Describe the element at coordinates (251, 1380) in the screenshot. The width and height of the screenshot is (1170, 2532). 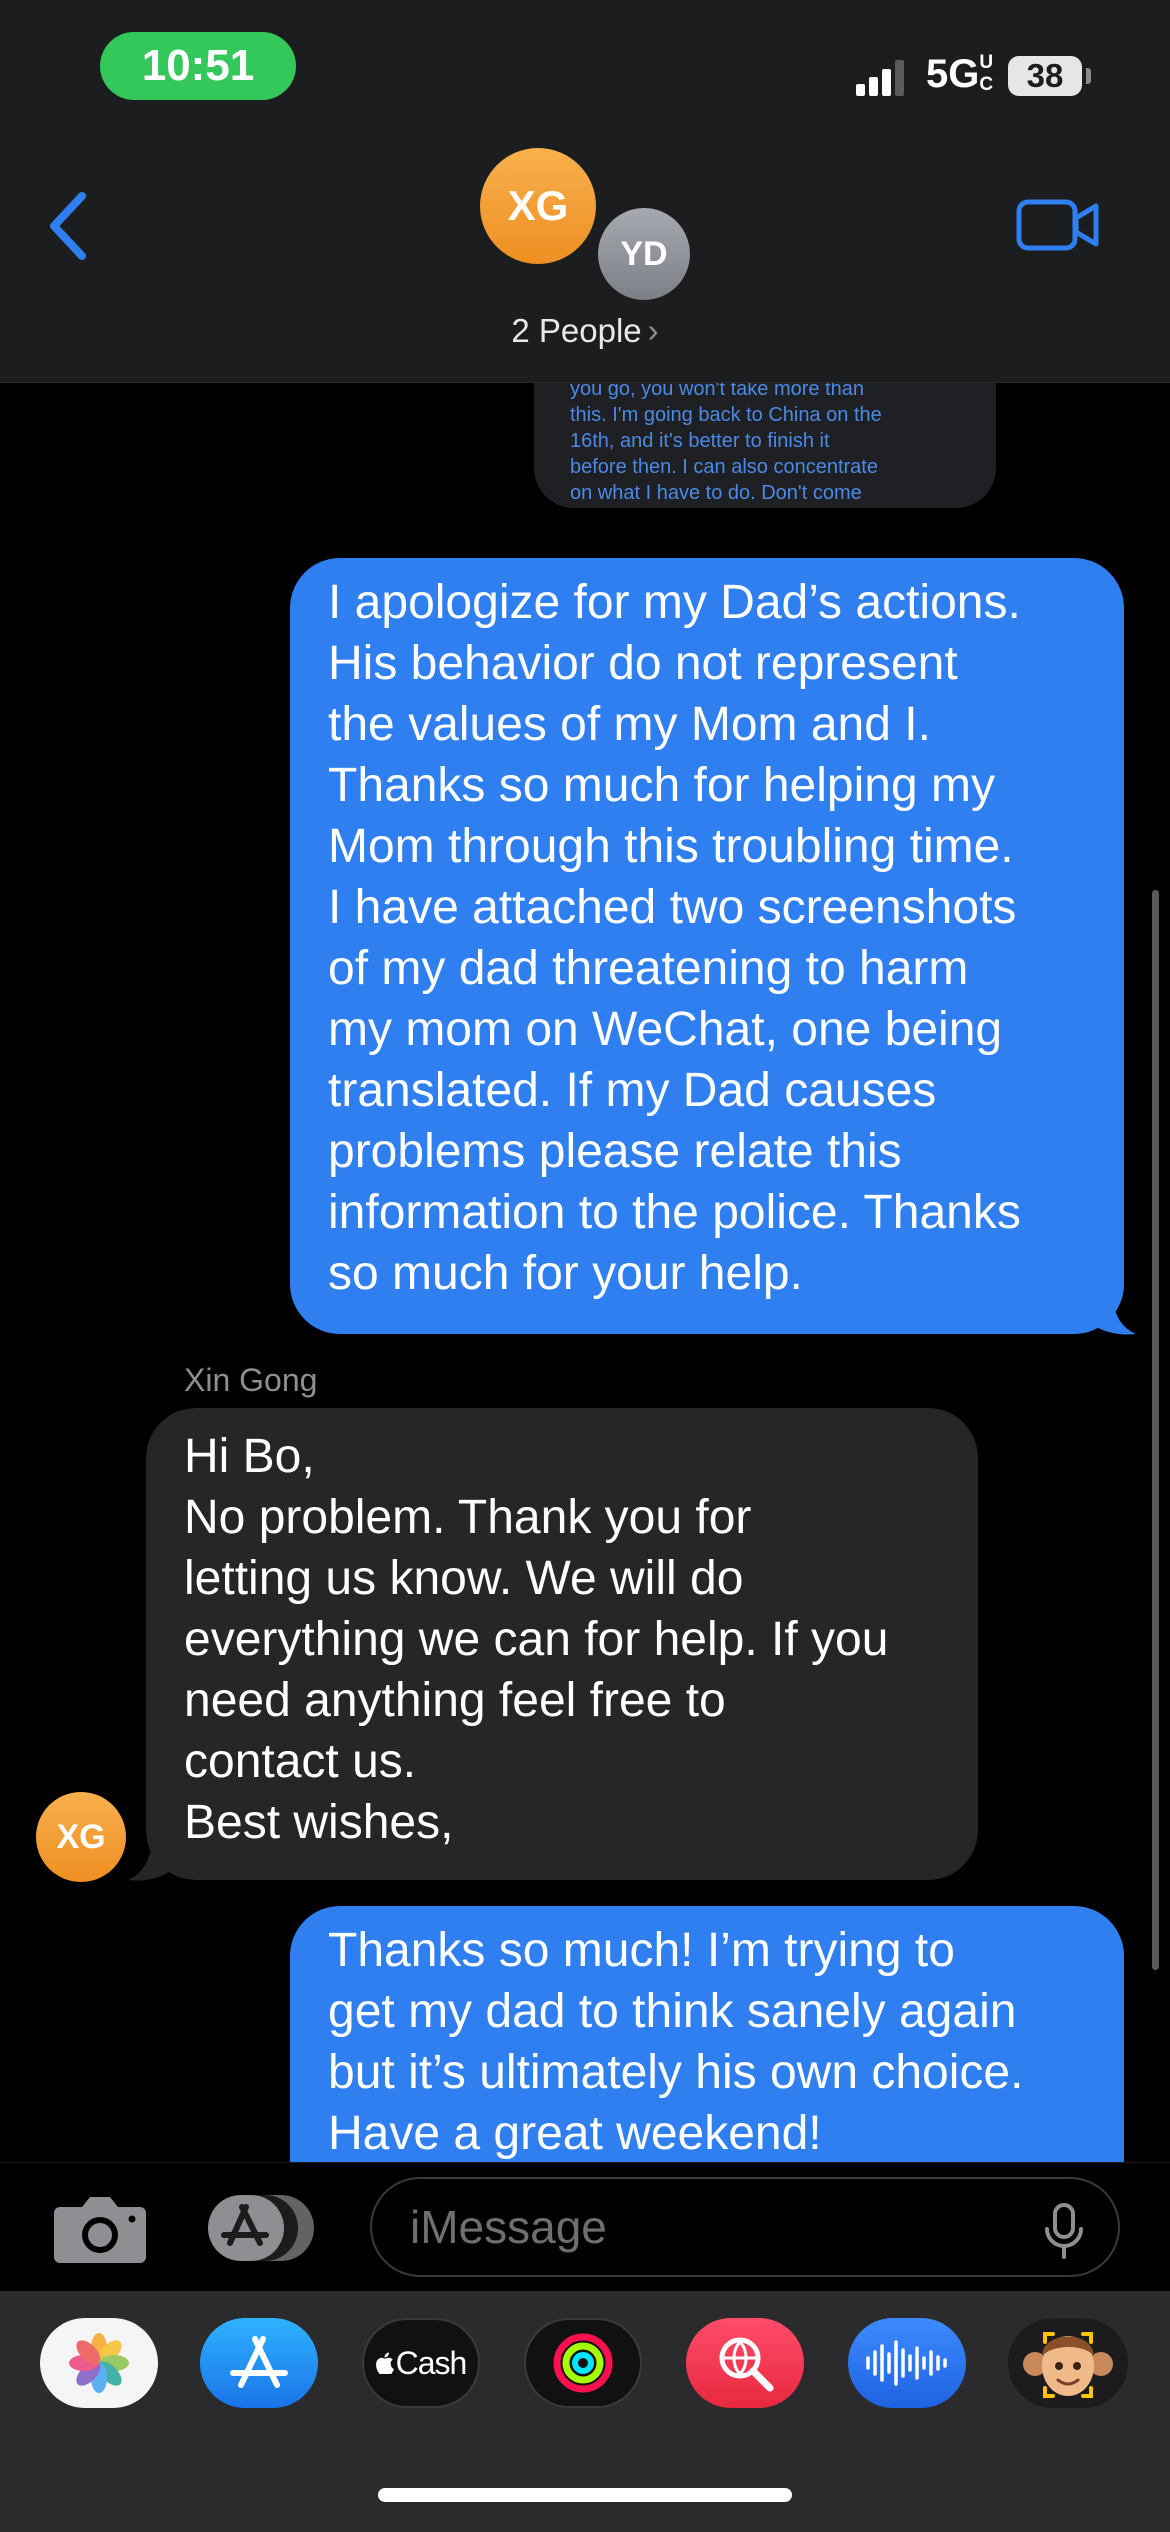
I see `sender-name: Xin Gong` at that location.